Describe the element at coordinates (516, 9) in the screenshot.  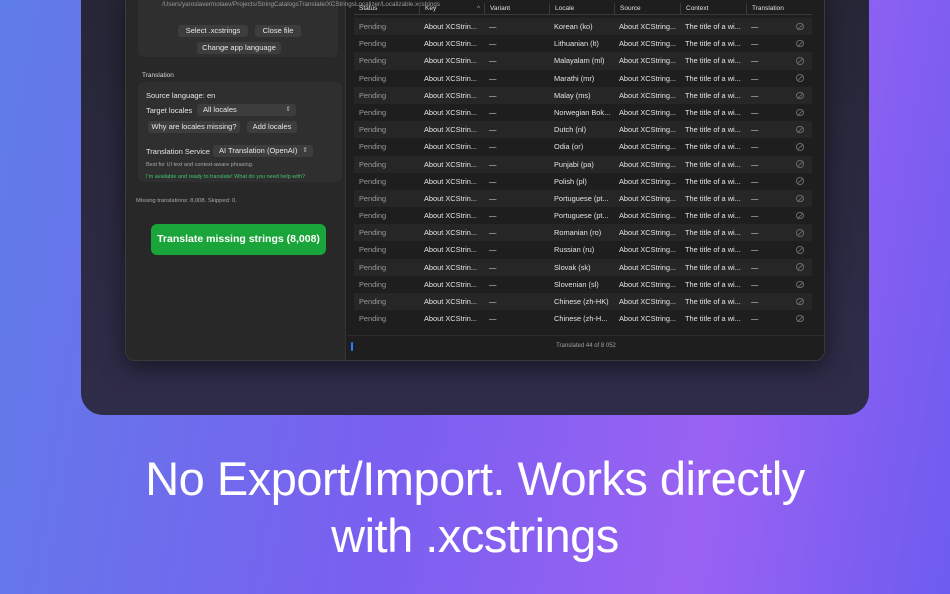
I see `column-variant: Variant` at that location.